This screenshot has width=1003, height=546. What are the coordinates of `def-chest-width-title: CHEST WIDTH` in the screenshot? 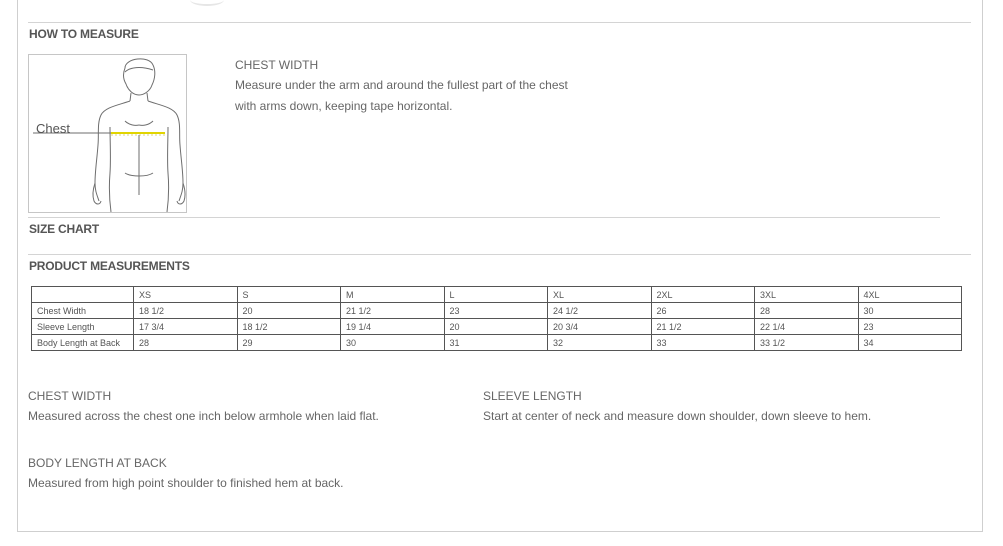 It's located at (70, 396).